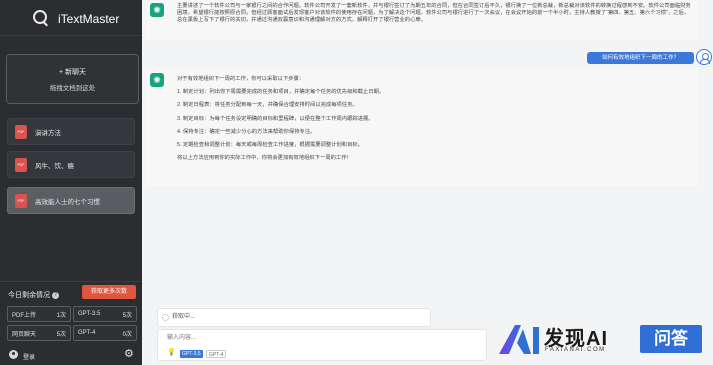 This screenshot has height=365, width=713. What do you see at coordinates (275, 118) in the screenshot?
I see `message-paragraph: 3. 制定目标：为每个任务设定明确的目标和里程碑，以便在整个工作周内跟踪进展。` at bounding box center [275, 118].